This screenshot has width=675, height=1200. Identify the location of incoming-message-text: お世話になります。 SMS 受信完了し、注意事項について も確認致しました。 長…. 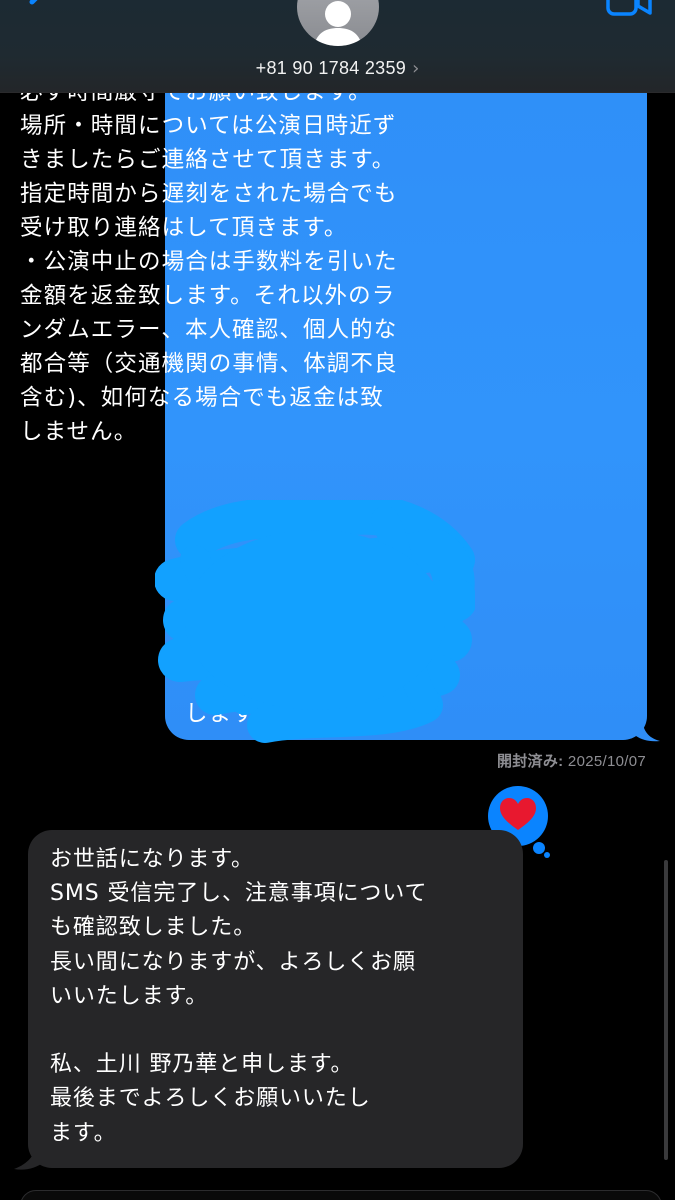
(239, 996).